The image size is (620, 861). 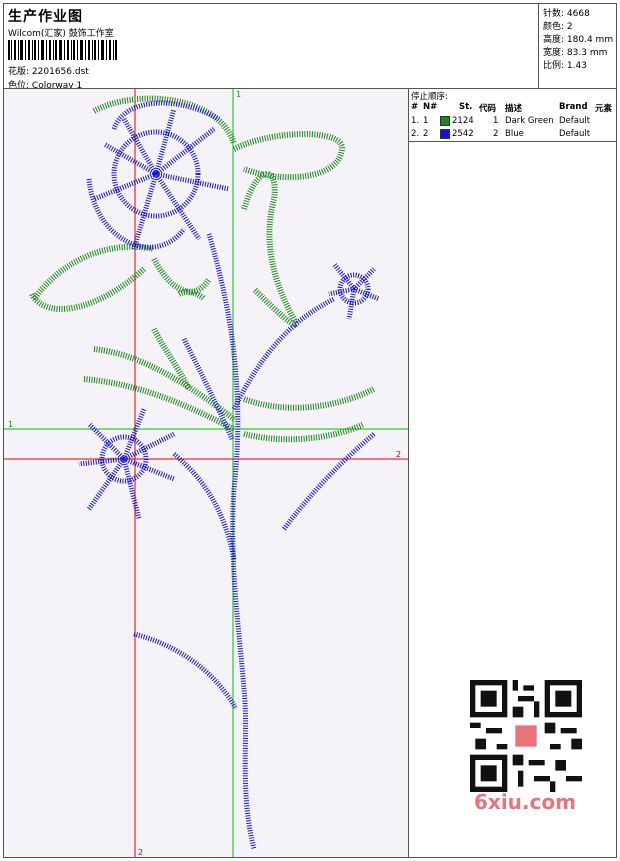 What do you see at coordinates (445, 134) in the screenshot?
I see `row2-color-swatch` at bounding box center [445, 134].